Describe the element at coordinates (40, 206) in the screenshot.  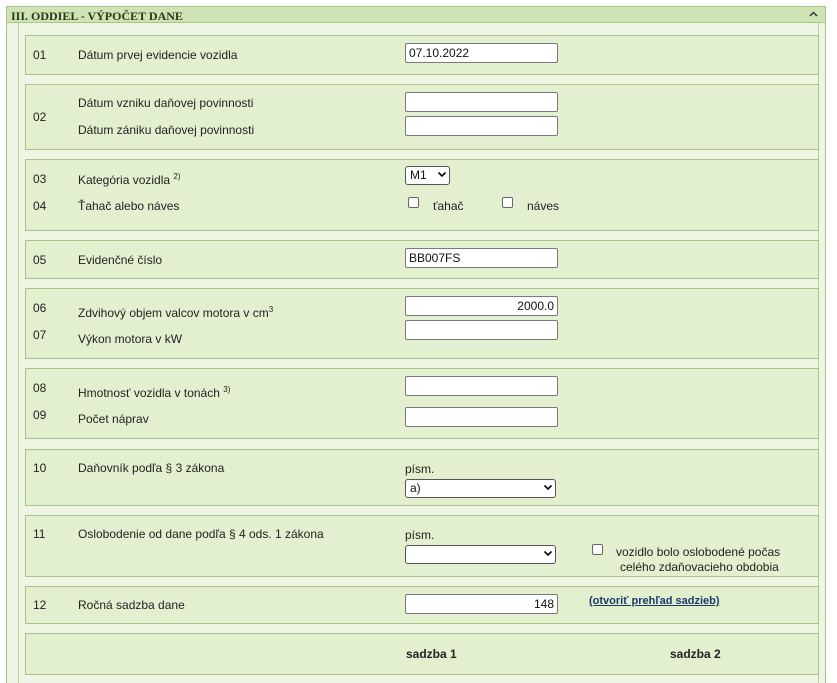
I see `row-number: 04` at that location.